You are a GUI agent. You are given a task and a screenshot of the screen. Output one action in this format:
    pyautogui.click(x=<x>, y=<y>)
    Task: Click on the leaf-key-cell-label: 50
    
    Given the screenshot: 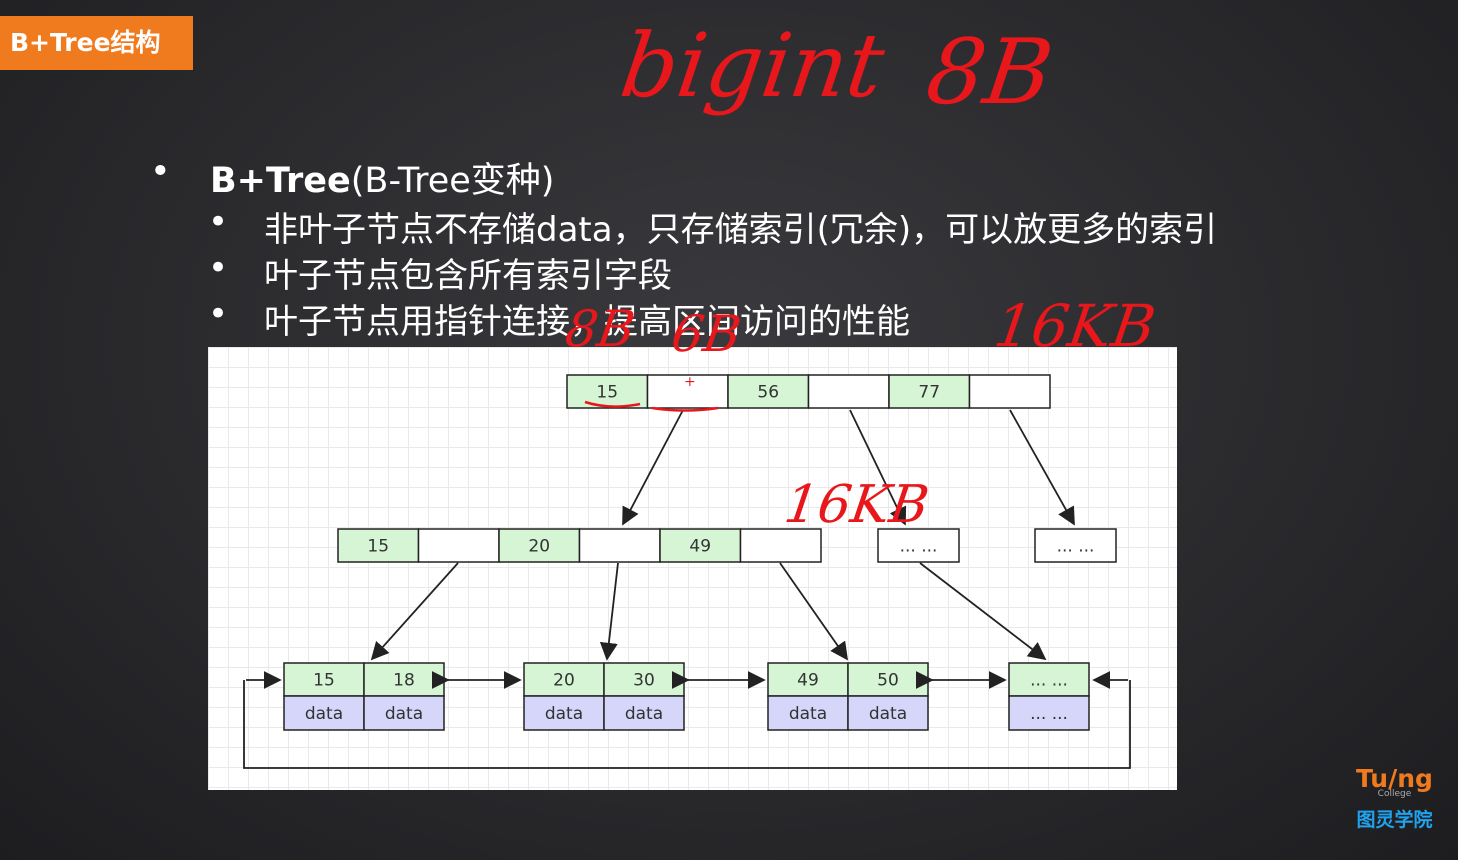 What is the action you would take?
    pyautogui.click(x=888, y=681)
    